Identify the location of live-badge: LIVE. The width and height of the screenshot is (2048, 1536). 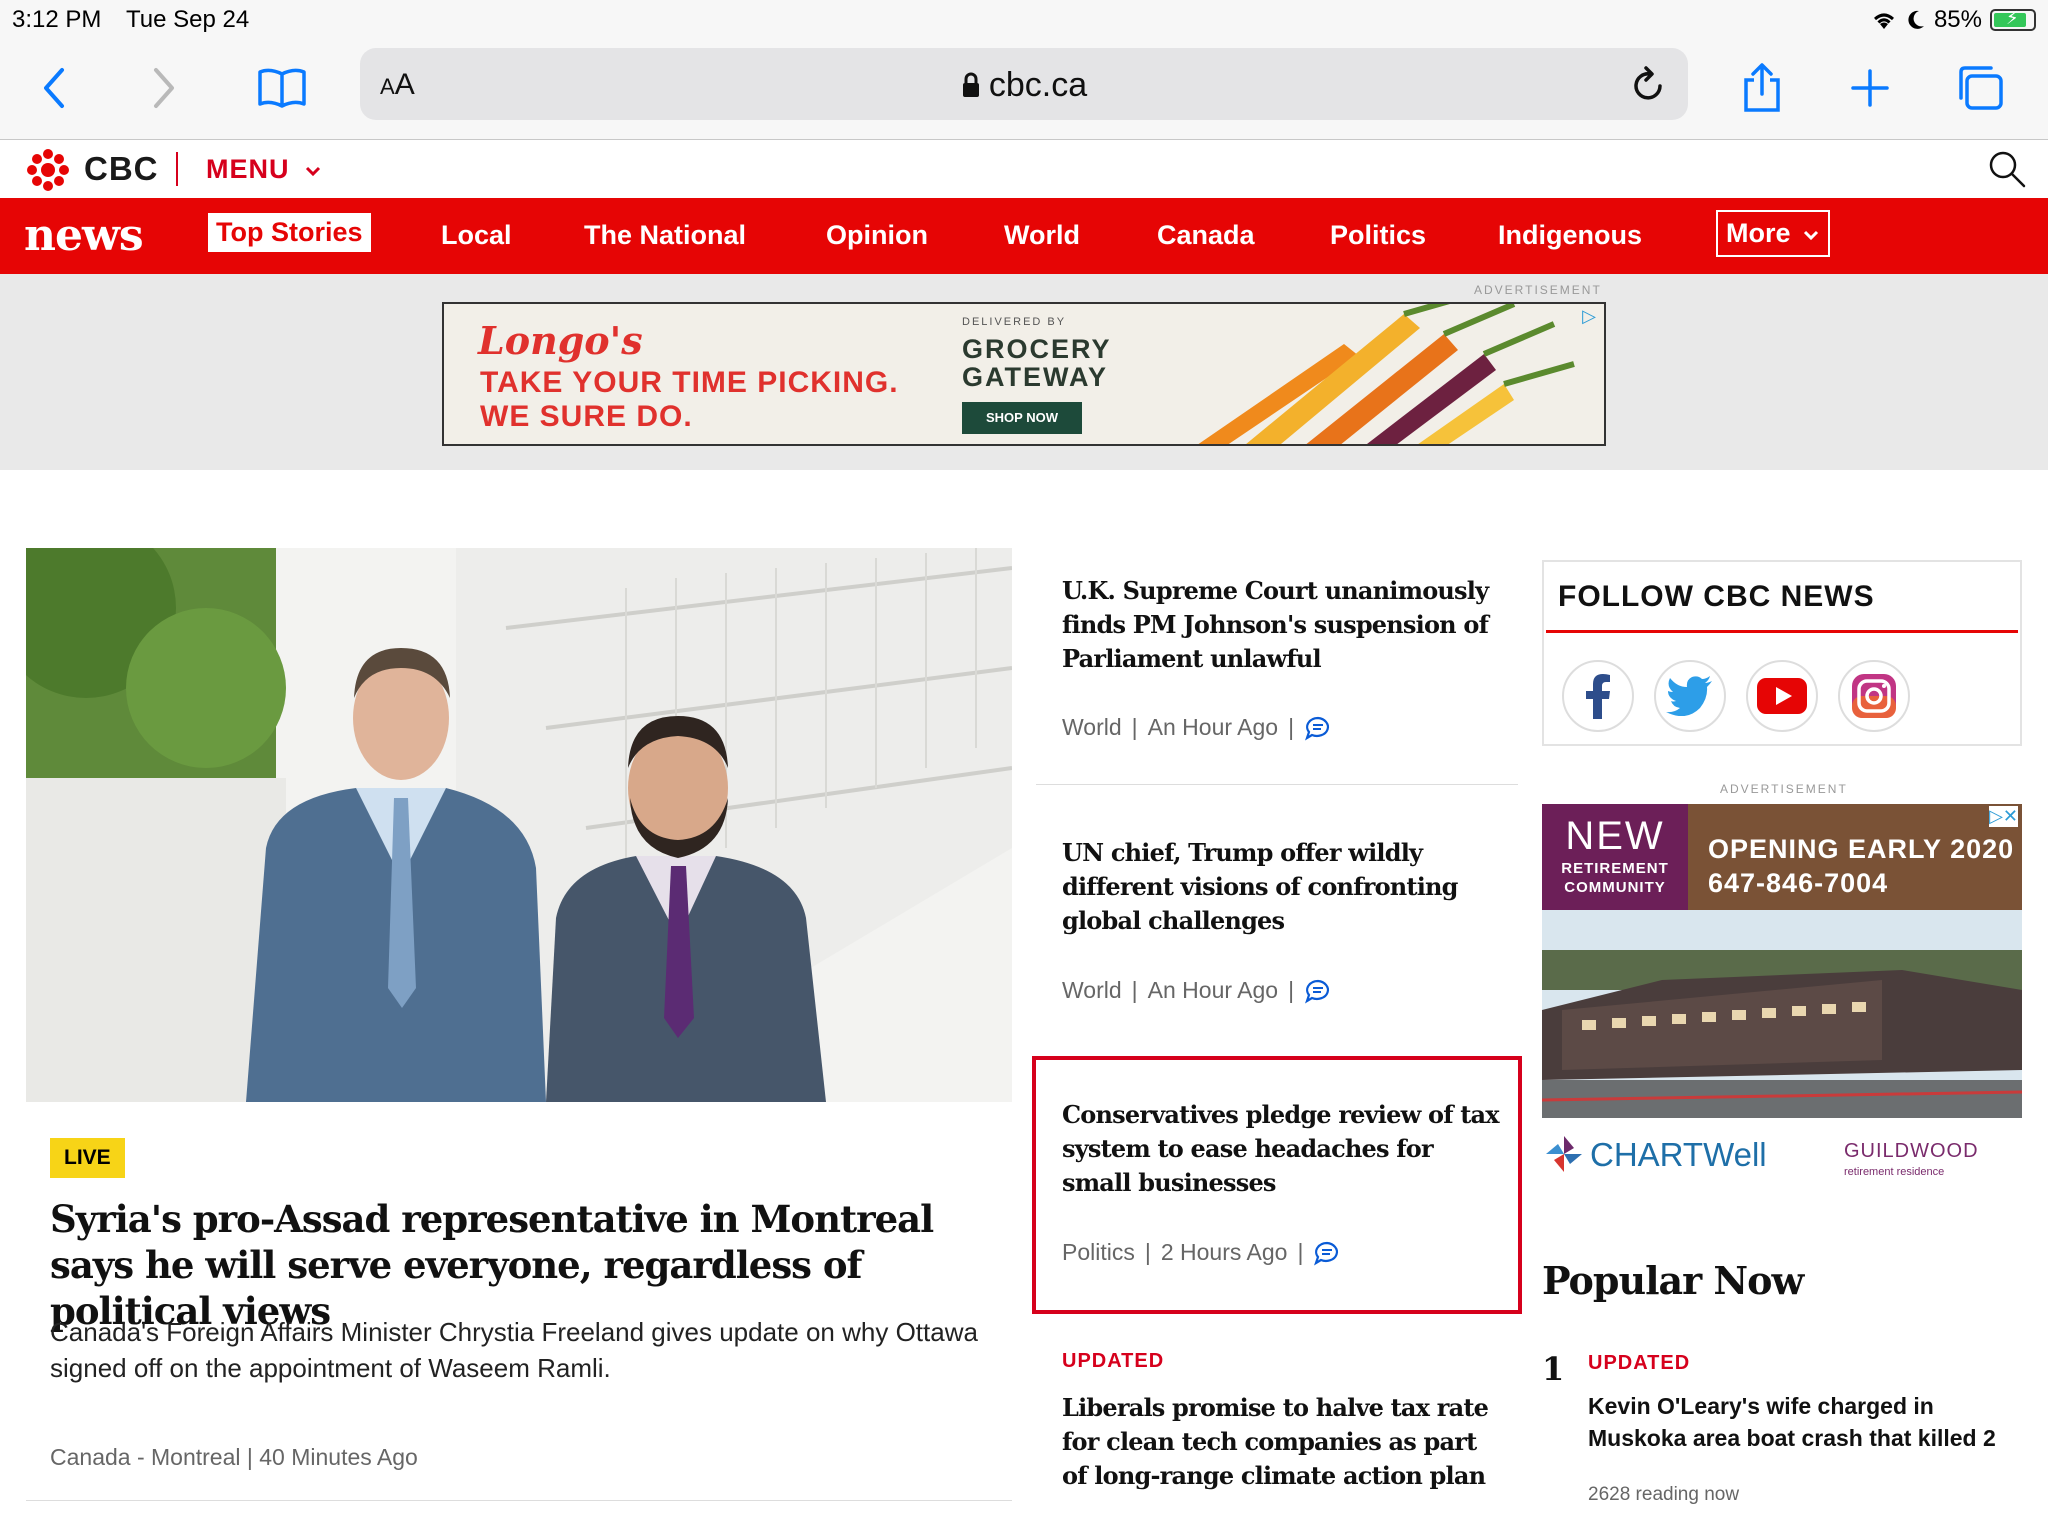
(87, 1158).